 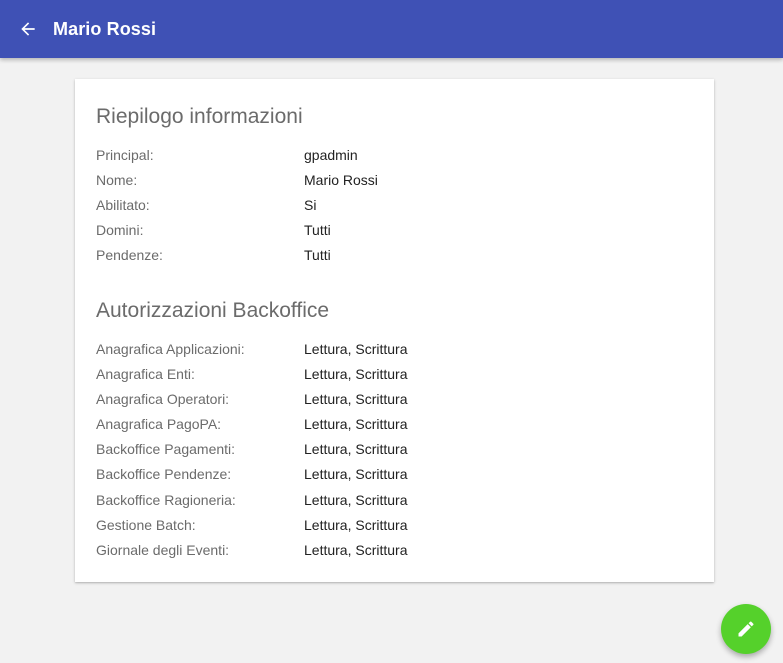 What do you see at coordinates (164, 474) in the screenshot?
I see `permission-label: Backoffice Pendenze:` at bounding box center [164, 474].